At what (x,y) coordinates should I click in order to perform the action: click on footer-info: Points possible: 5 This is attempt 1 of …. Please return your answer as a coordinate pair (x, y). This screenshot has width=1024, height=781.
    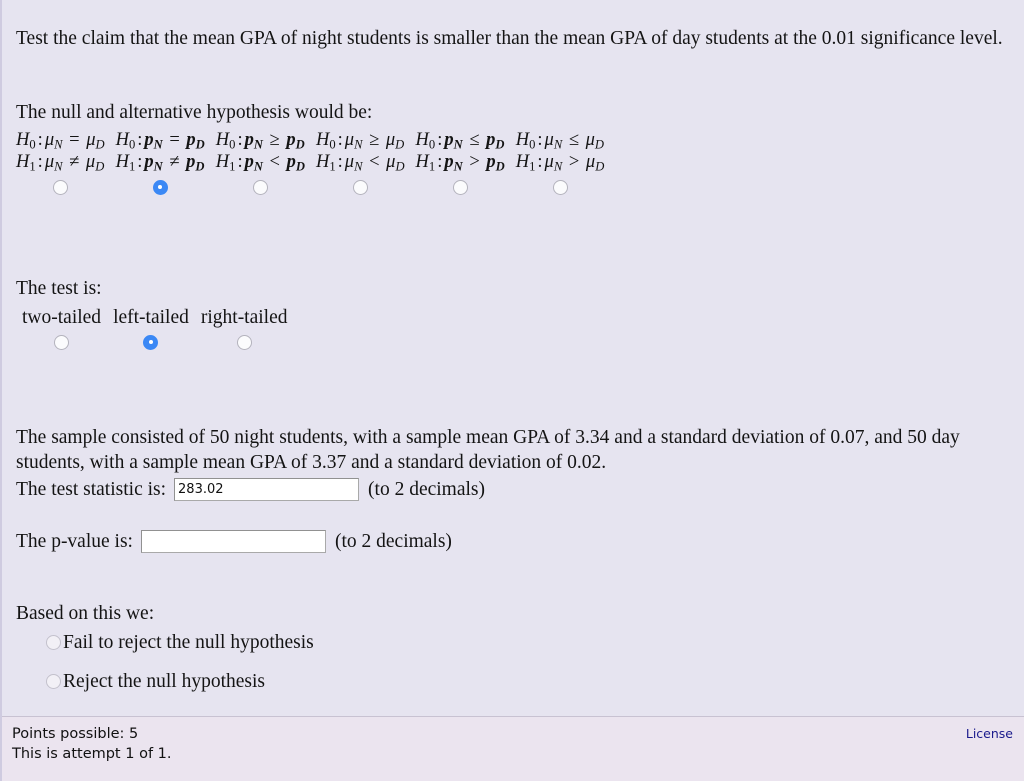
    Looking at the image, I should click on (92, 744).